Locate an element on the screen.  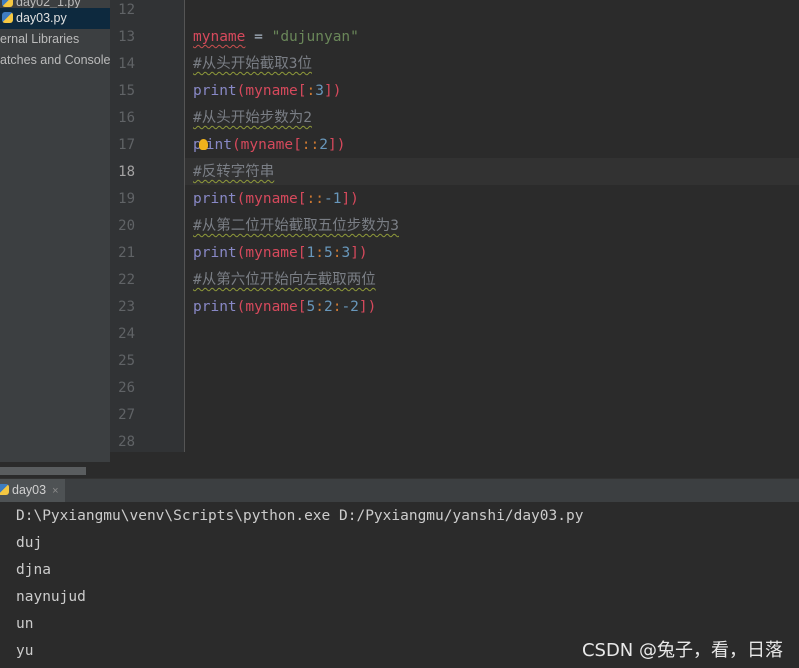
code-line: #从头开始步数为2 is located at coordinates (252, 118).